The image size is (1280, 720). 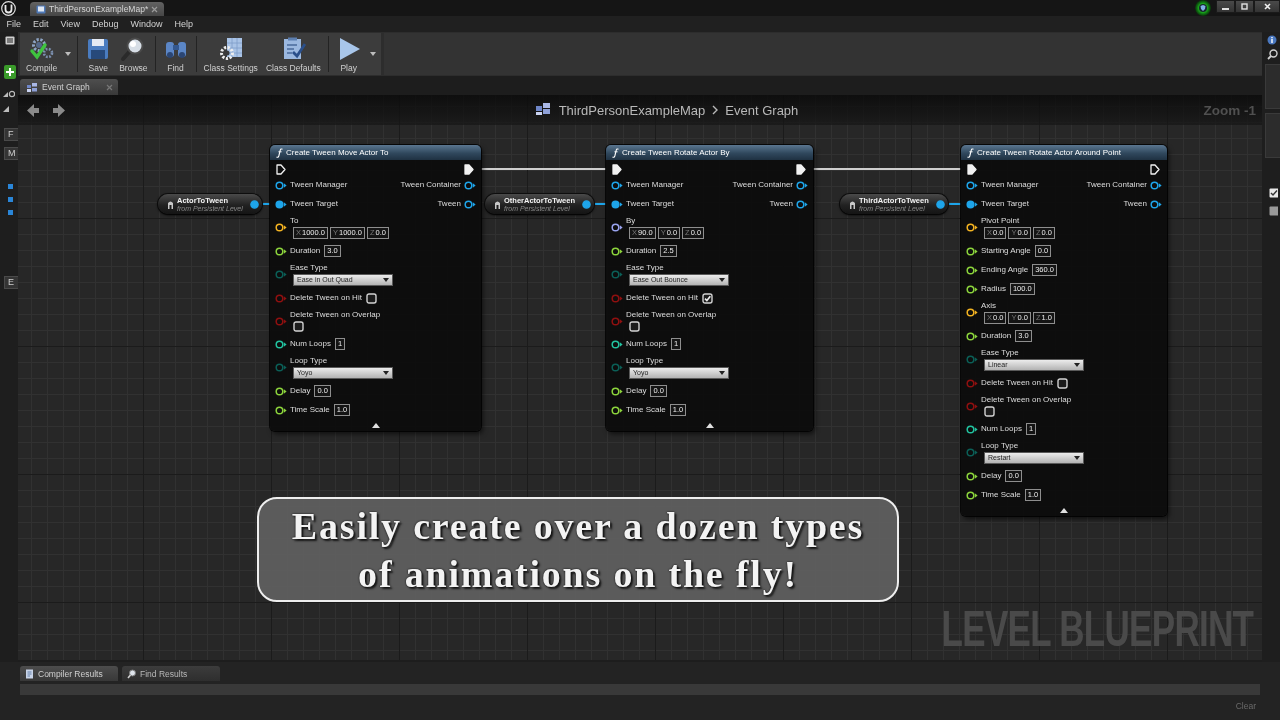 What do you see at coordinates (762, 110) in the screenshot?
I see `breadcrumb-link: Event Graph` at bounding box center [762, 110].